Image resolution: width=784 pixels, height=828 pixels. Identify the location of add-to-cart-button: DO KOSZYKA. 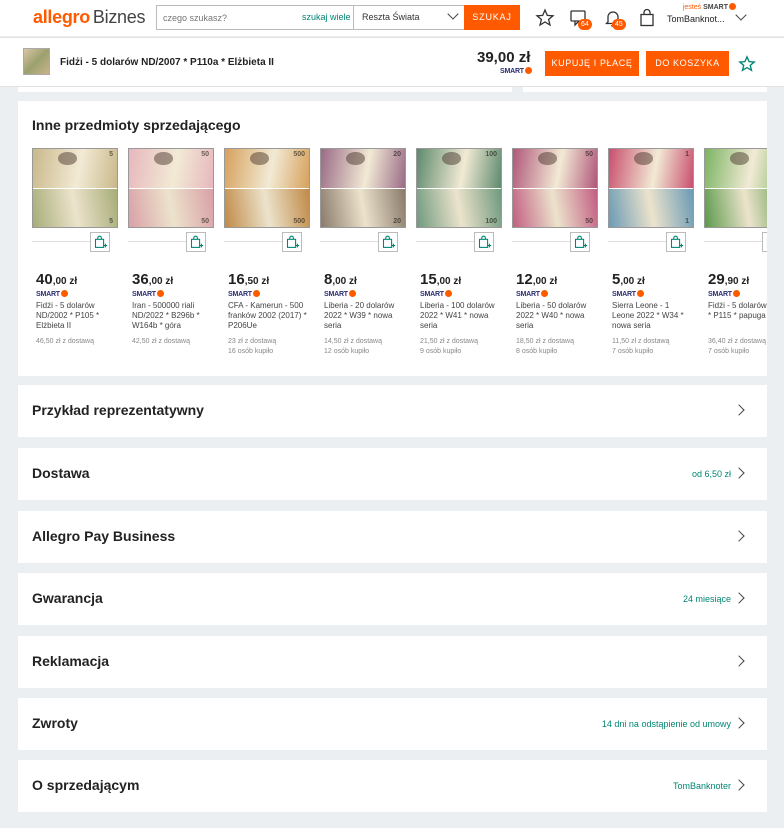
(687, 63).